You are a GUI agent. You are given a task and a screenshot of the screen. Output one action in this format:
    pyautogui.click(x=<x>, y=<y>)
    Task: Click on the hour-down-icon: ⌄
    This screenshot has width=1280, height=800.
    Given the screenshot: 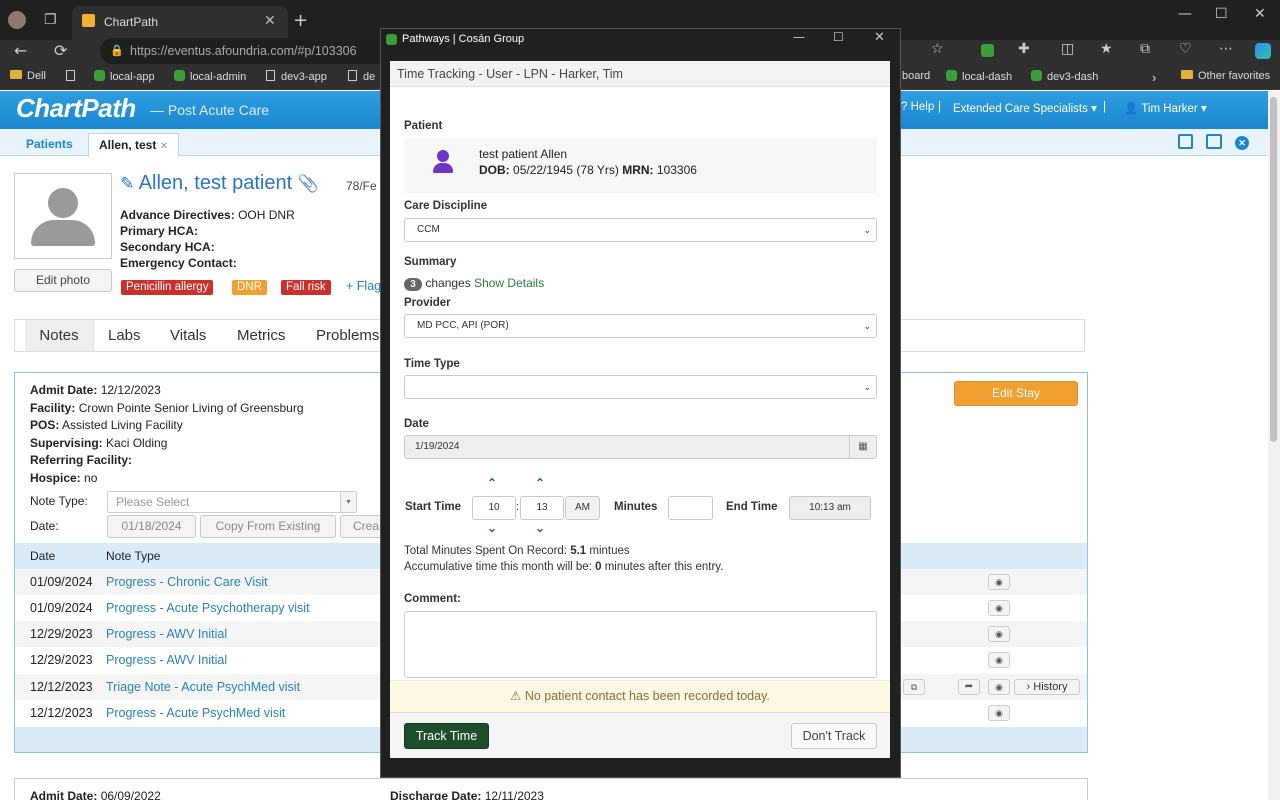 What is the action you would take?
    pyautogui.click(x=492, y=528)
    